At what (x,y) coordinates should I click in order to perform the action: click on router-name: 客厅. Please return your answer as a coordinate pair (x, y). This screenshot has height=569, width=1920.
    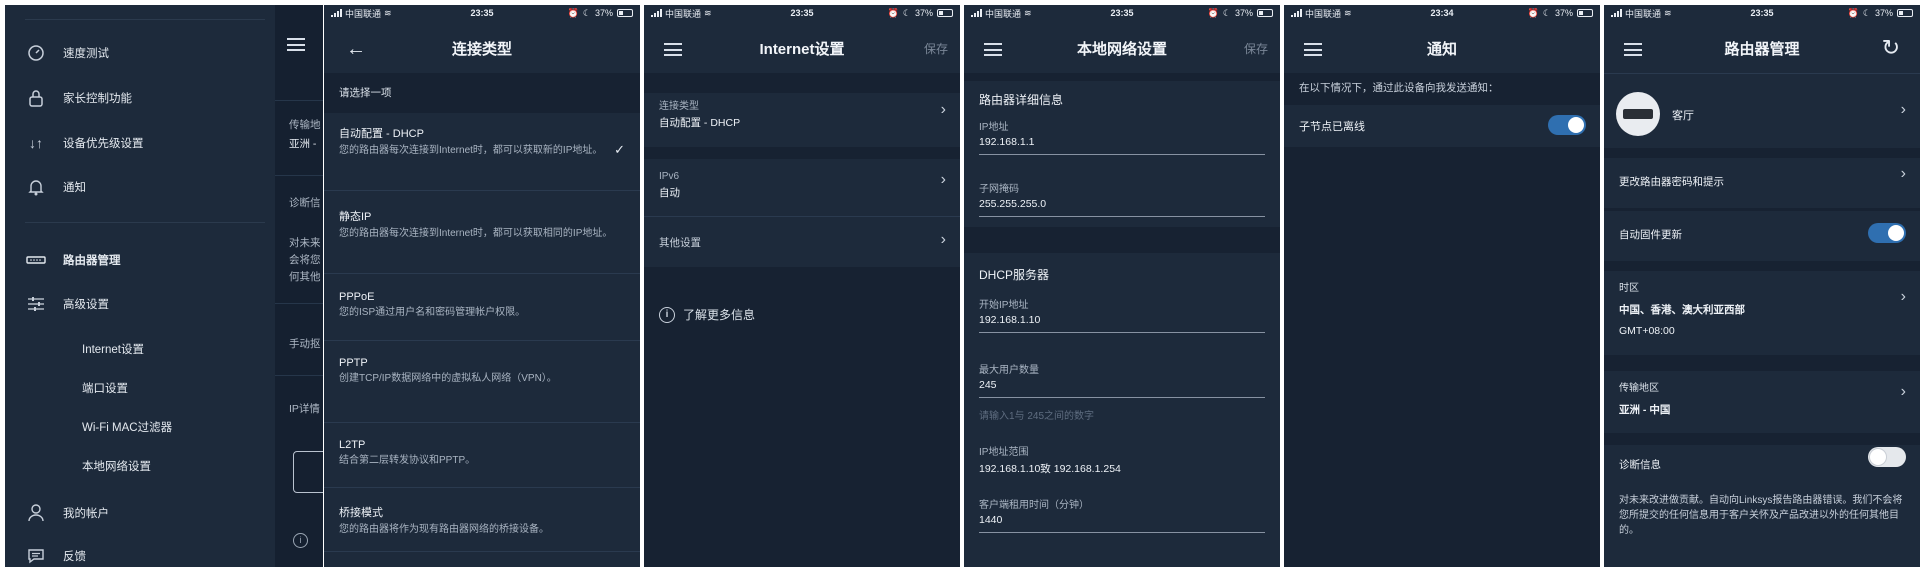
    Looking at the image, I should click on (1683, 115).